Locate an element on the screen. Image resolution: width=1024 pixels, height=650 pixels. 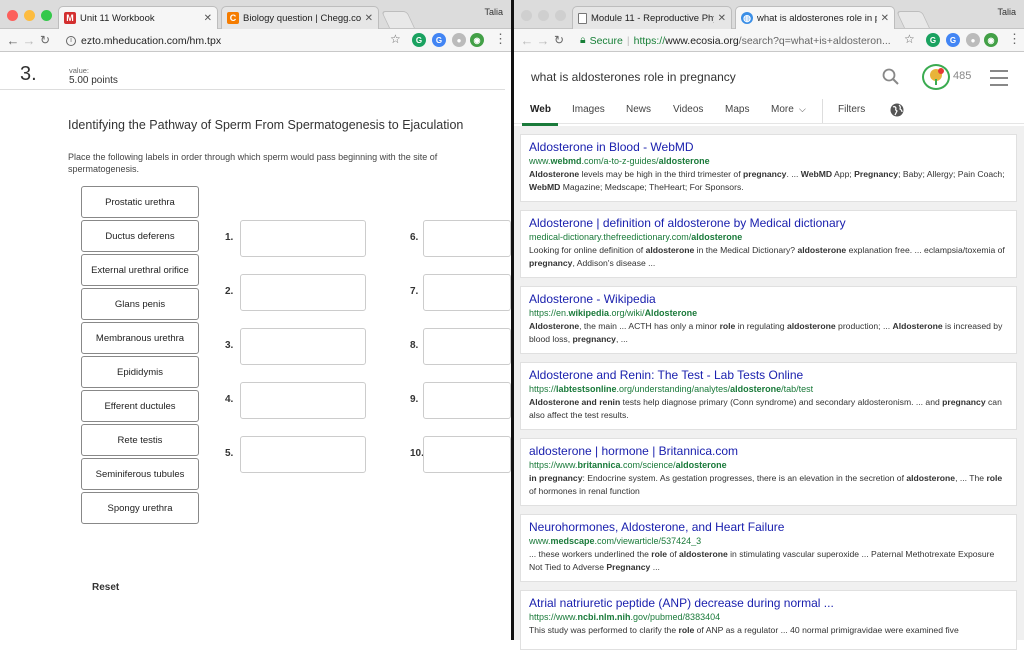
tree-counter-icon is located at coordinates (936, 77).